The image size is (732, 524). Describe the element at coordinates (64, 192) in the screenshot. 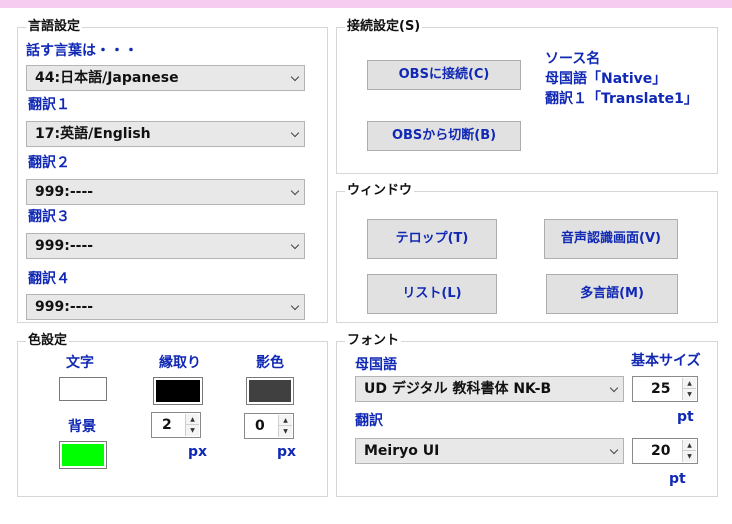

I see `translation-2-value: 999:----` at that location.